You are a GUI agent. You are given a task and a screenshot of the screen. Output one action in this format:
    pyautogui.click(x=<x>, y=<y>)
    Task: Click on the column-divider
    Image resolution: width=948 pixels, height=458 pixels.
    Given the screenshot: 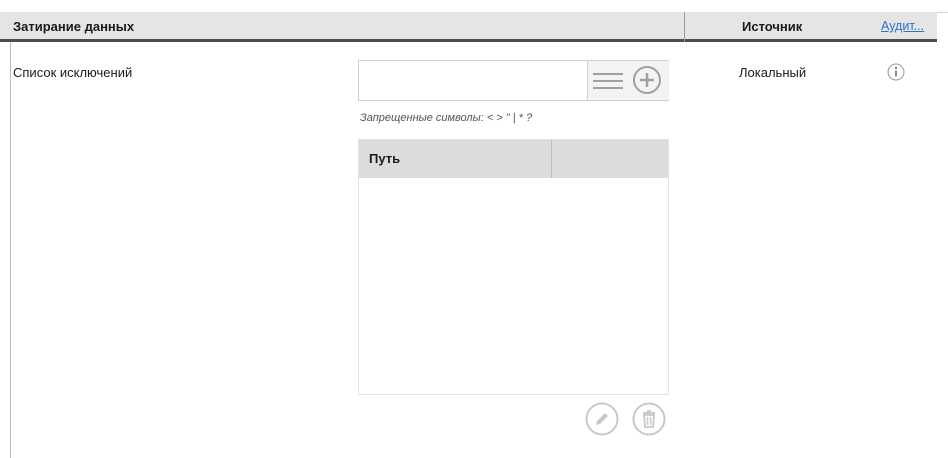 What is the action you would take?
    pyautogui.click(x=551, y=159)
    